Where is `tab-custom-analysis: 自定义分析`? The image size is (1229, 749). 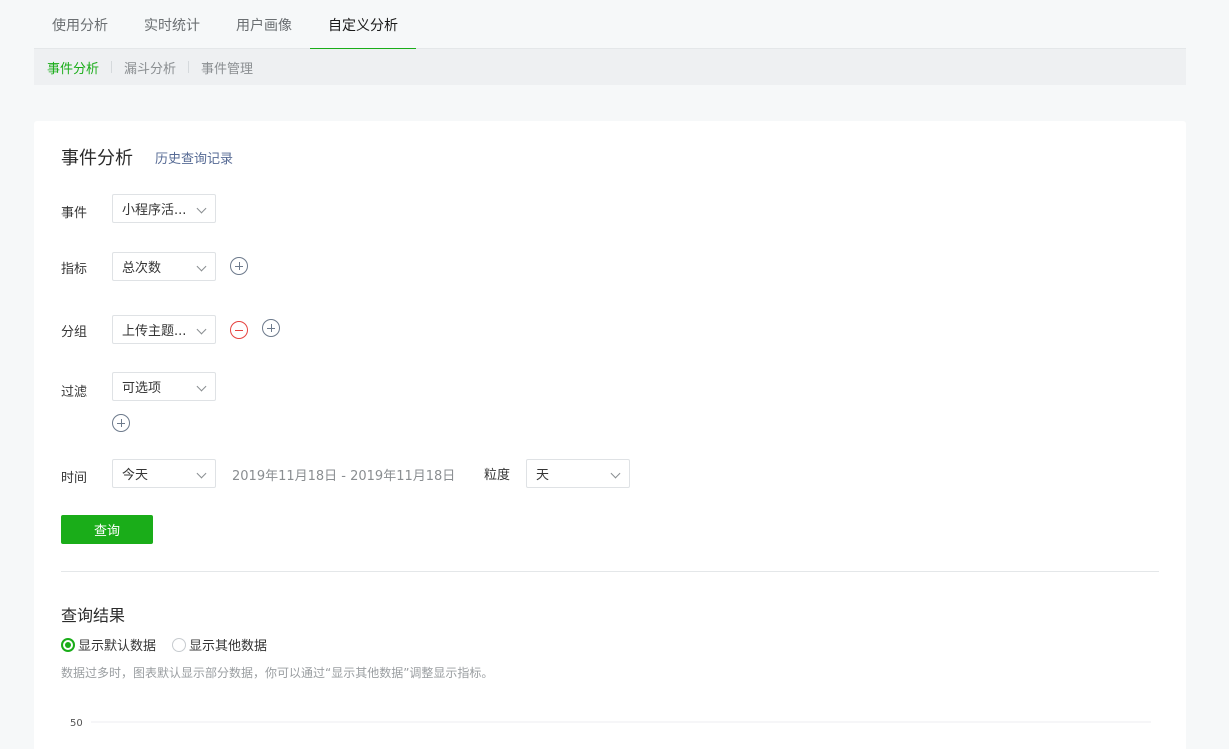 tab-custom-analysis: 自定义分析 is located at coordinates (363, 25).